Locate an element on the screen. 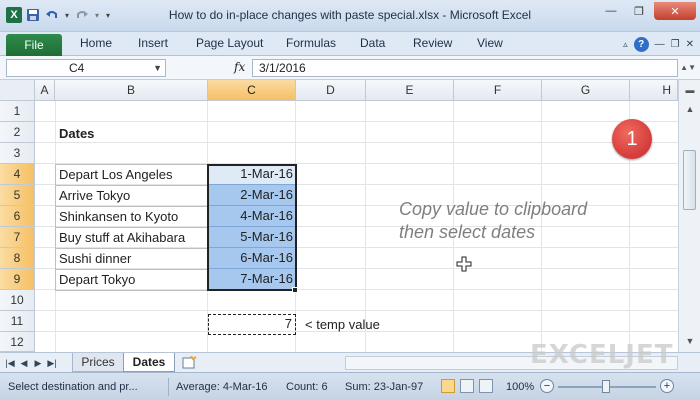  dates-heading: Dates is located at coordinates (77, 133).